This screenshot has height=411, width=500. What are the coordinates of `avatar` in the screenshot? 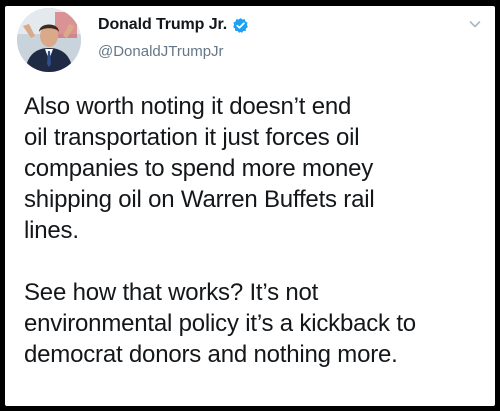 It's located at (49, 40).